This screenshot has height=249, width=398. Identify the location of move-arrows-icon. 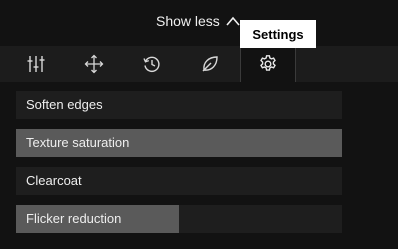
(94, 64).